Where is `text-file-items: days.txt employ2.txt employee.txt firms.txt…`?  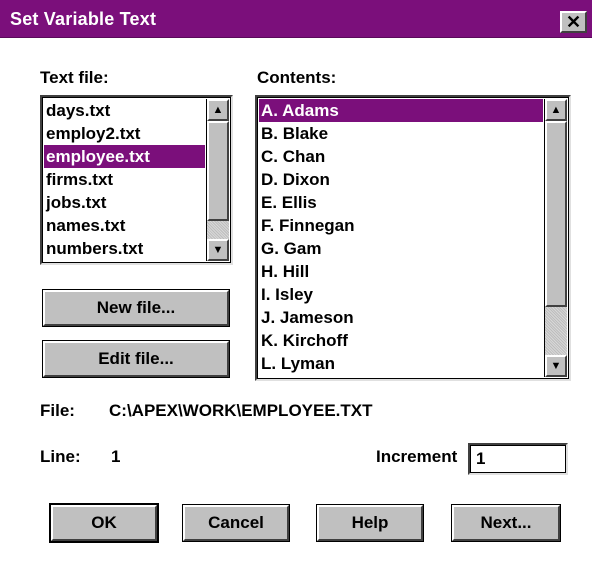 text-file-items: days.txt employ2.txt employee.txt firms.txt… is located at coordinates (124, 179).